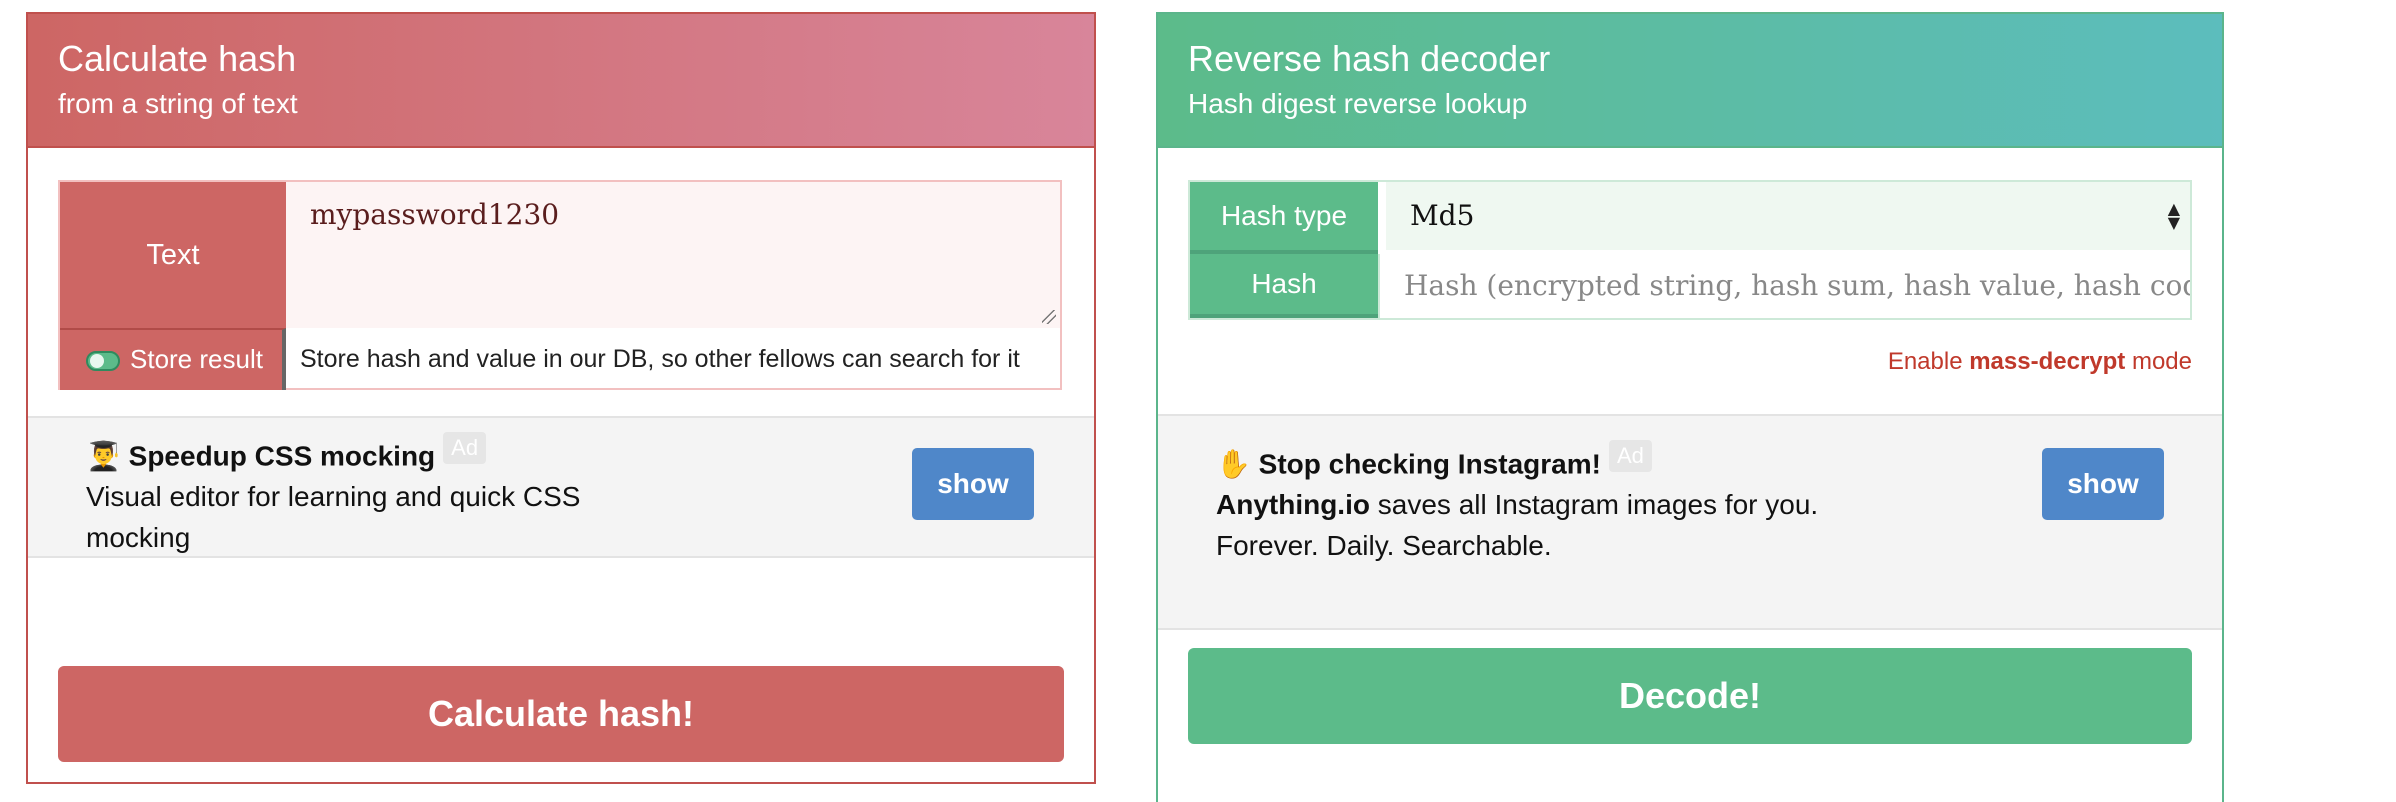 This screenshot has height=802, width=2396. Describe the element at coordinates (282, 456) in the screenshot. I see `ad-title: Speedup CSS mocking` at that location.